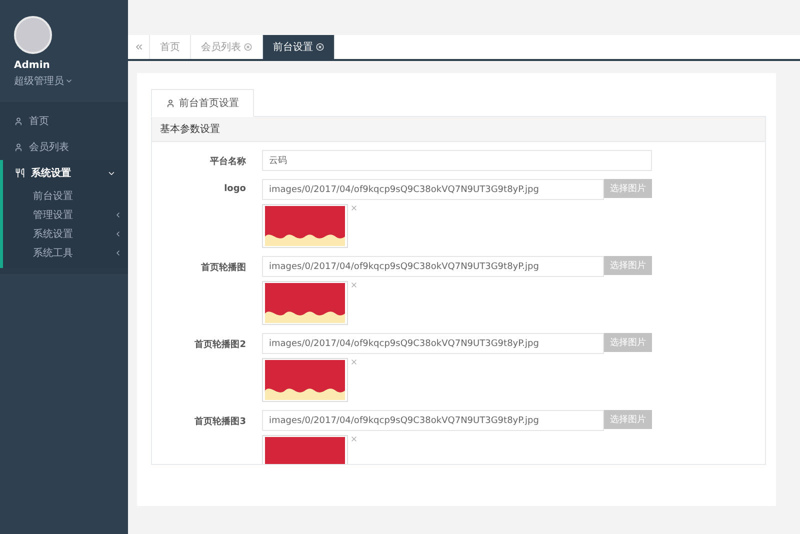  I want to click on field-label: logo, so click(234, 189).